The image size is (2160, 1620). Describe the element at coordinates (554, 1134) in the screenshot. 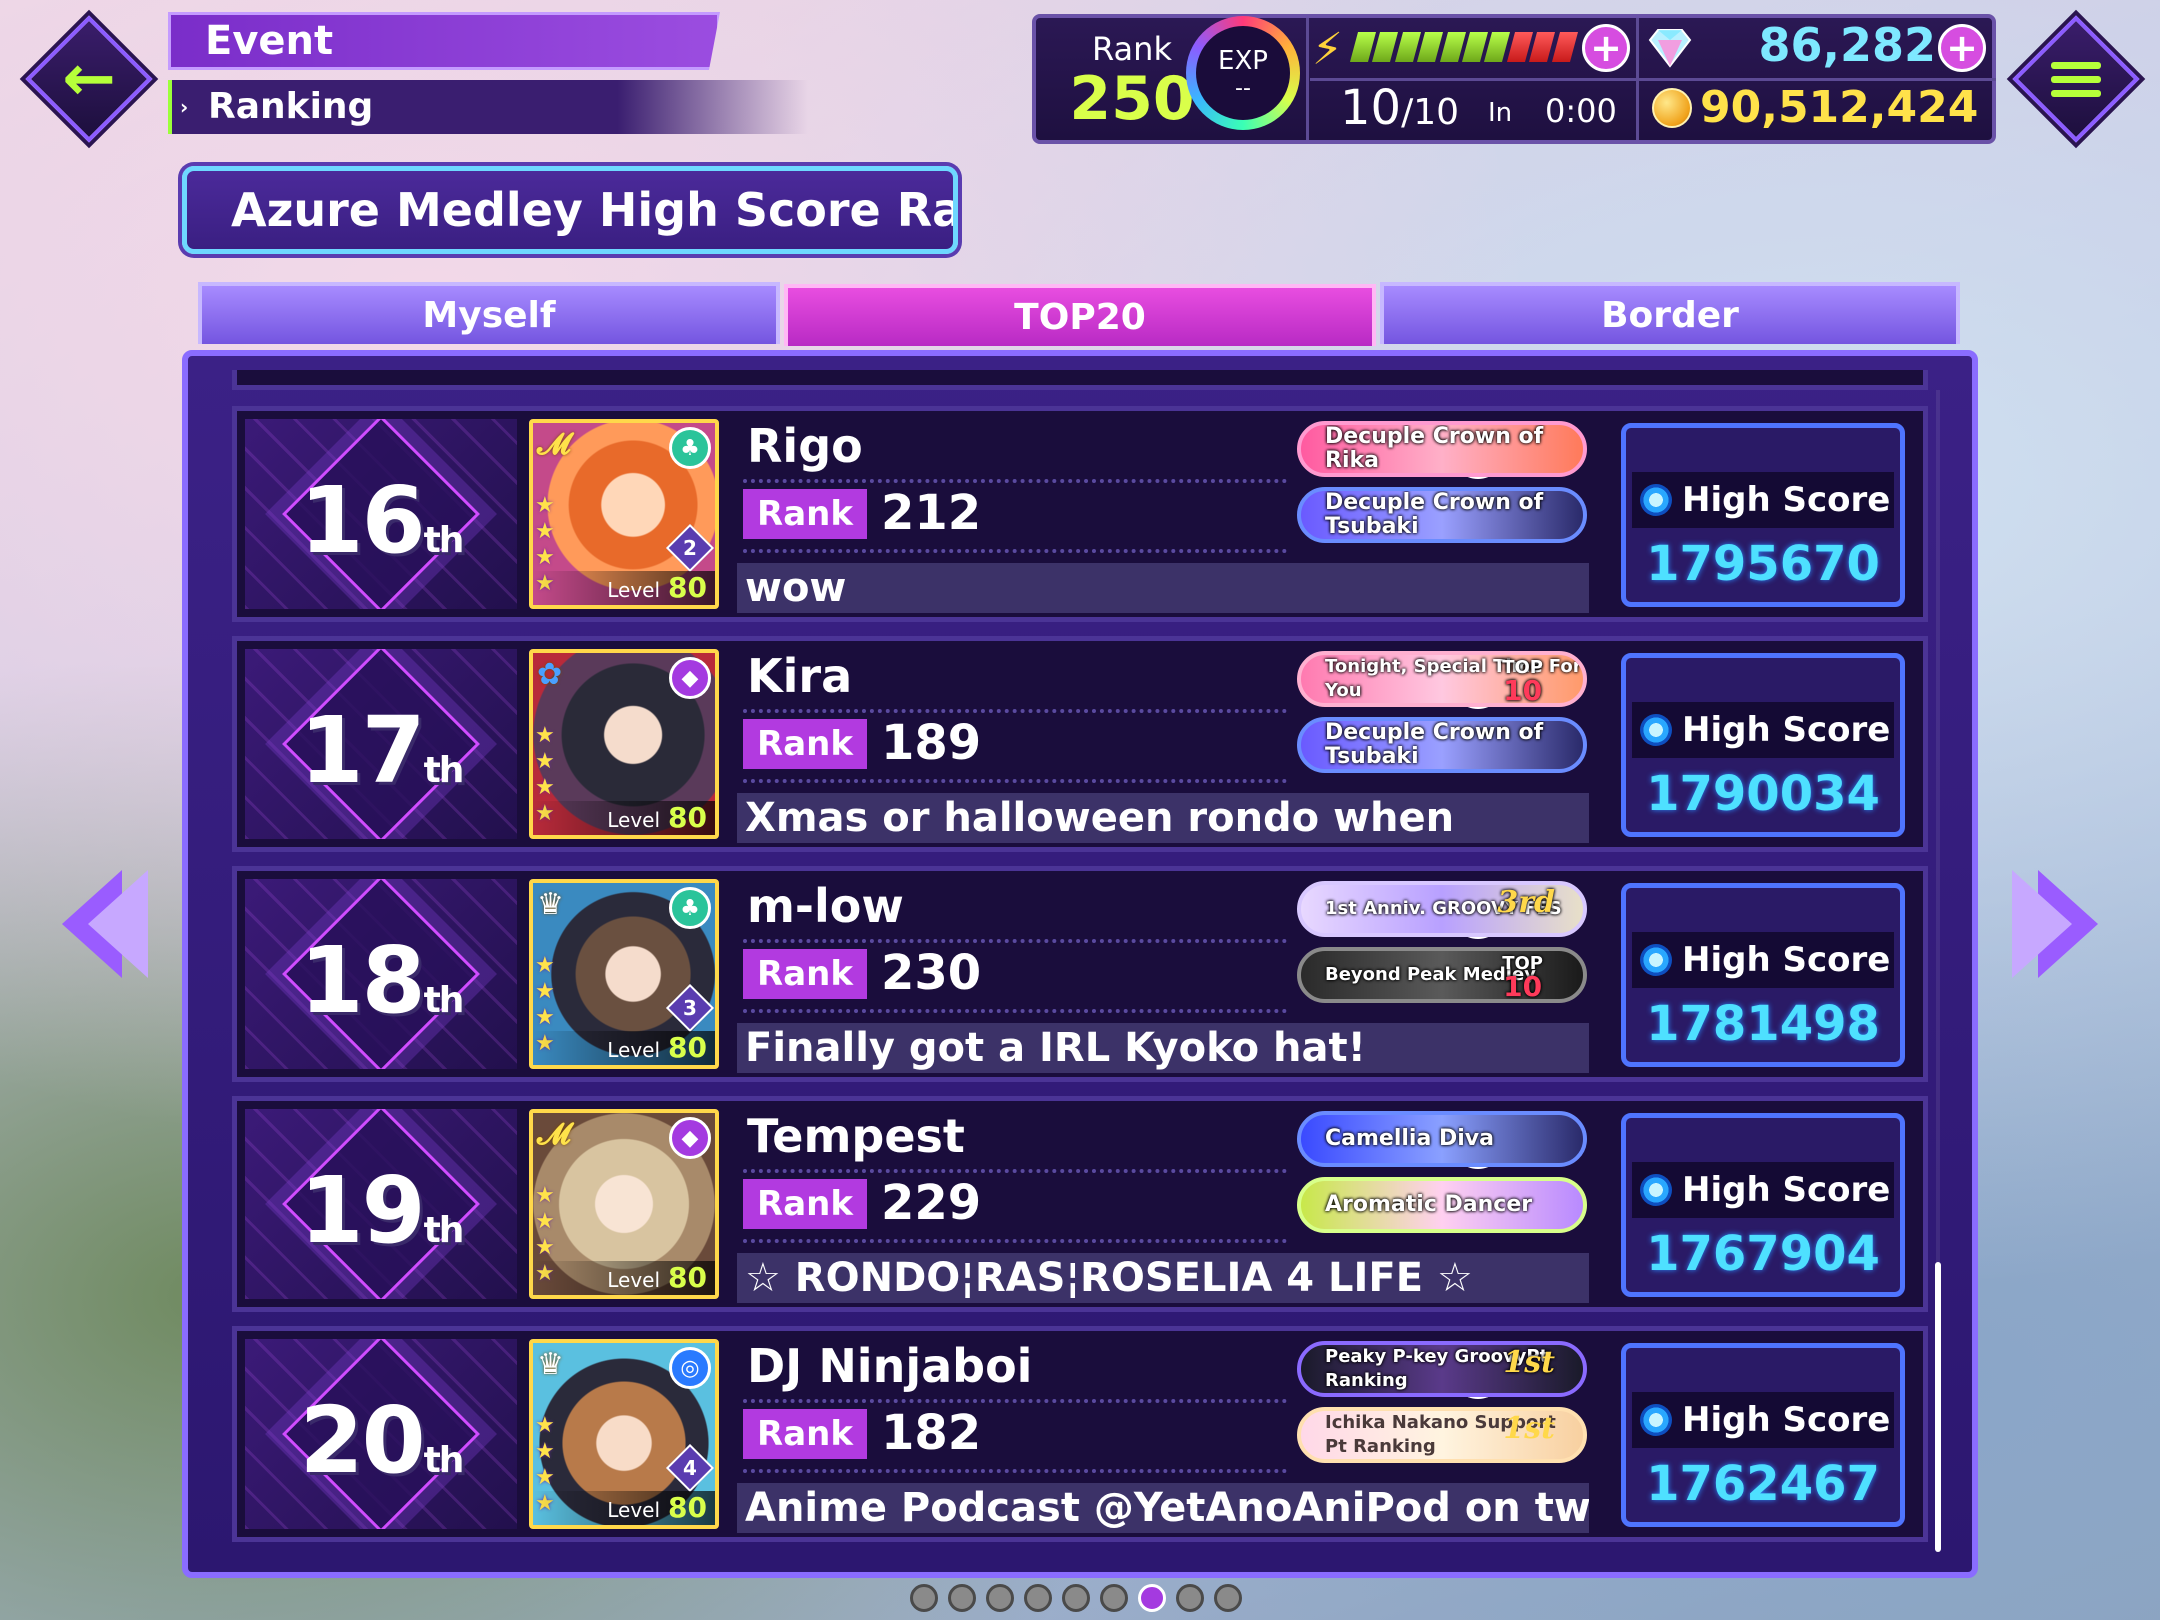

I see `band-logo-icon: 𝓜` at that location.